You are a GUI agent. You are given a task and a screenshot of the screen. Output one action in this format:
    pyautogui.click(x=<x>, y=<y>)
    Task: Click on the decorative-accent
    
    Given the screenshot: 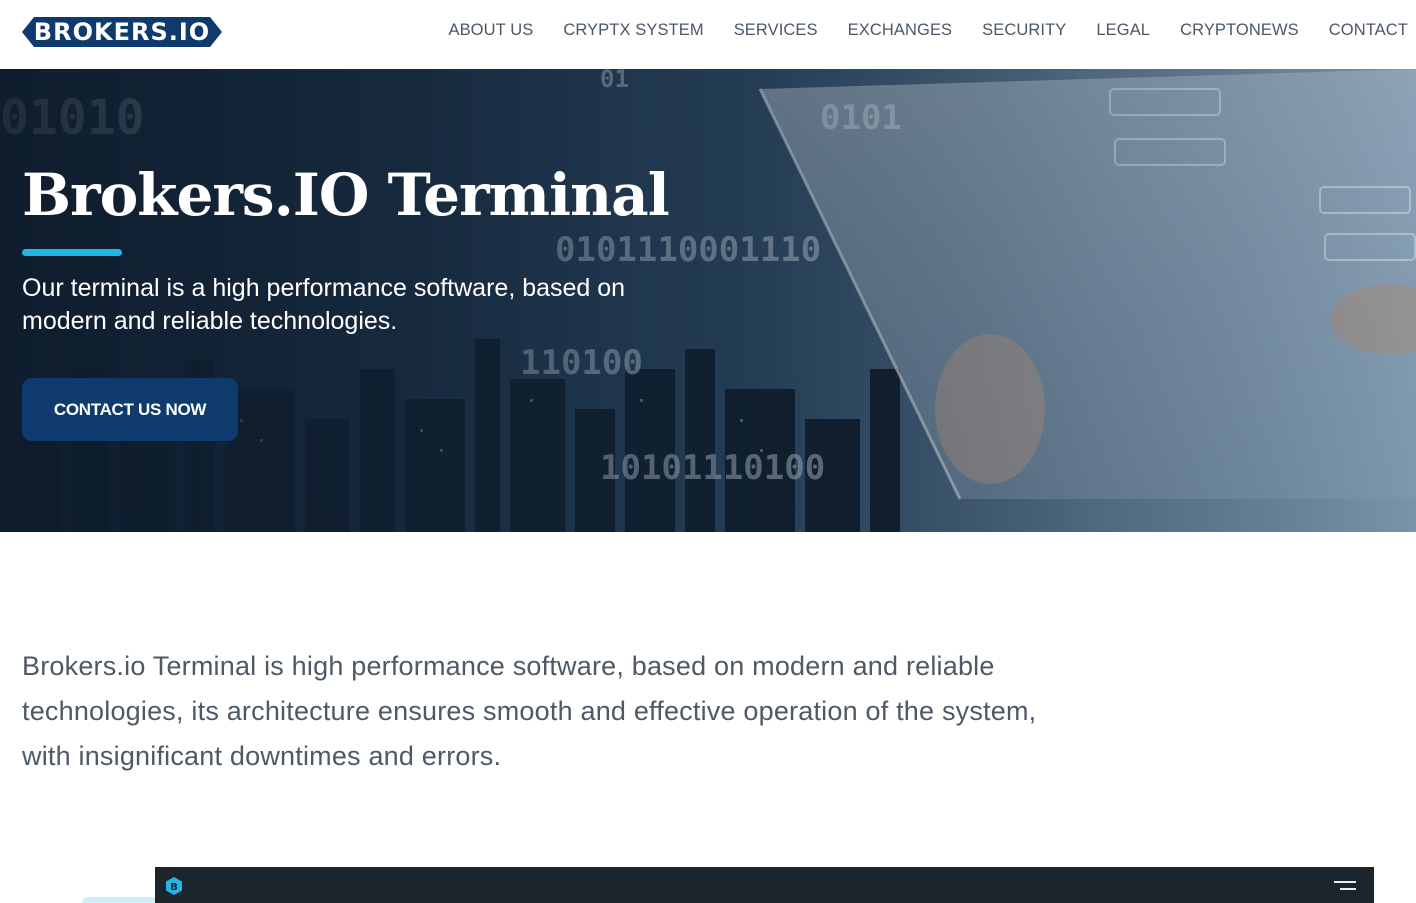 What is the action you would take?
    pyautogui.click(x=122, y=900)
    